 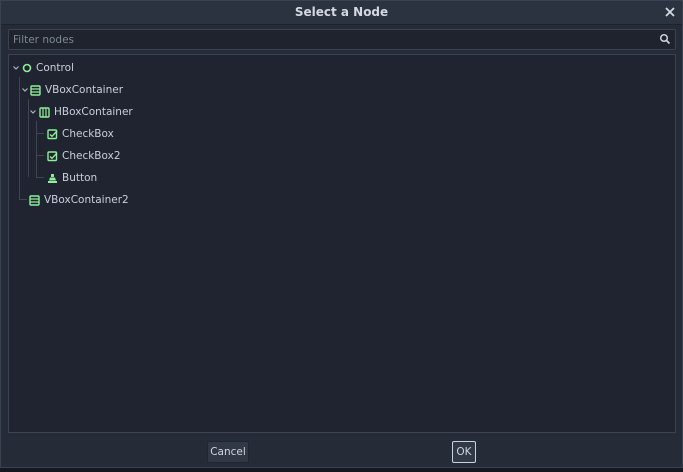 I want to click on tree-item-label: CheckBox, so click(x=88, y=134).